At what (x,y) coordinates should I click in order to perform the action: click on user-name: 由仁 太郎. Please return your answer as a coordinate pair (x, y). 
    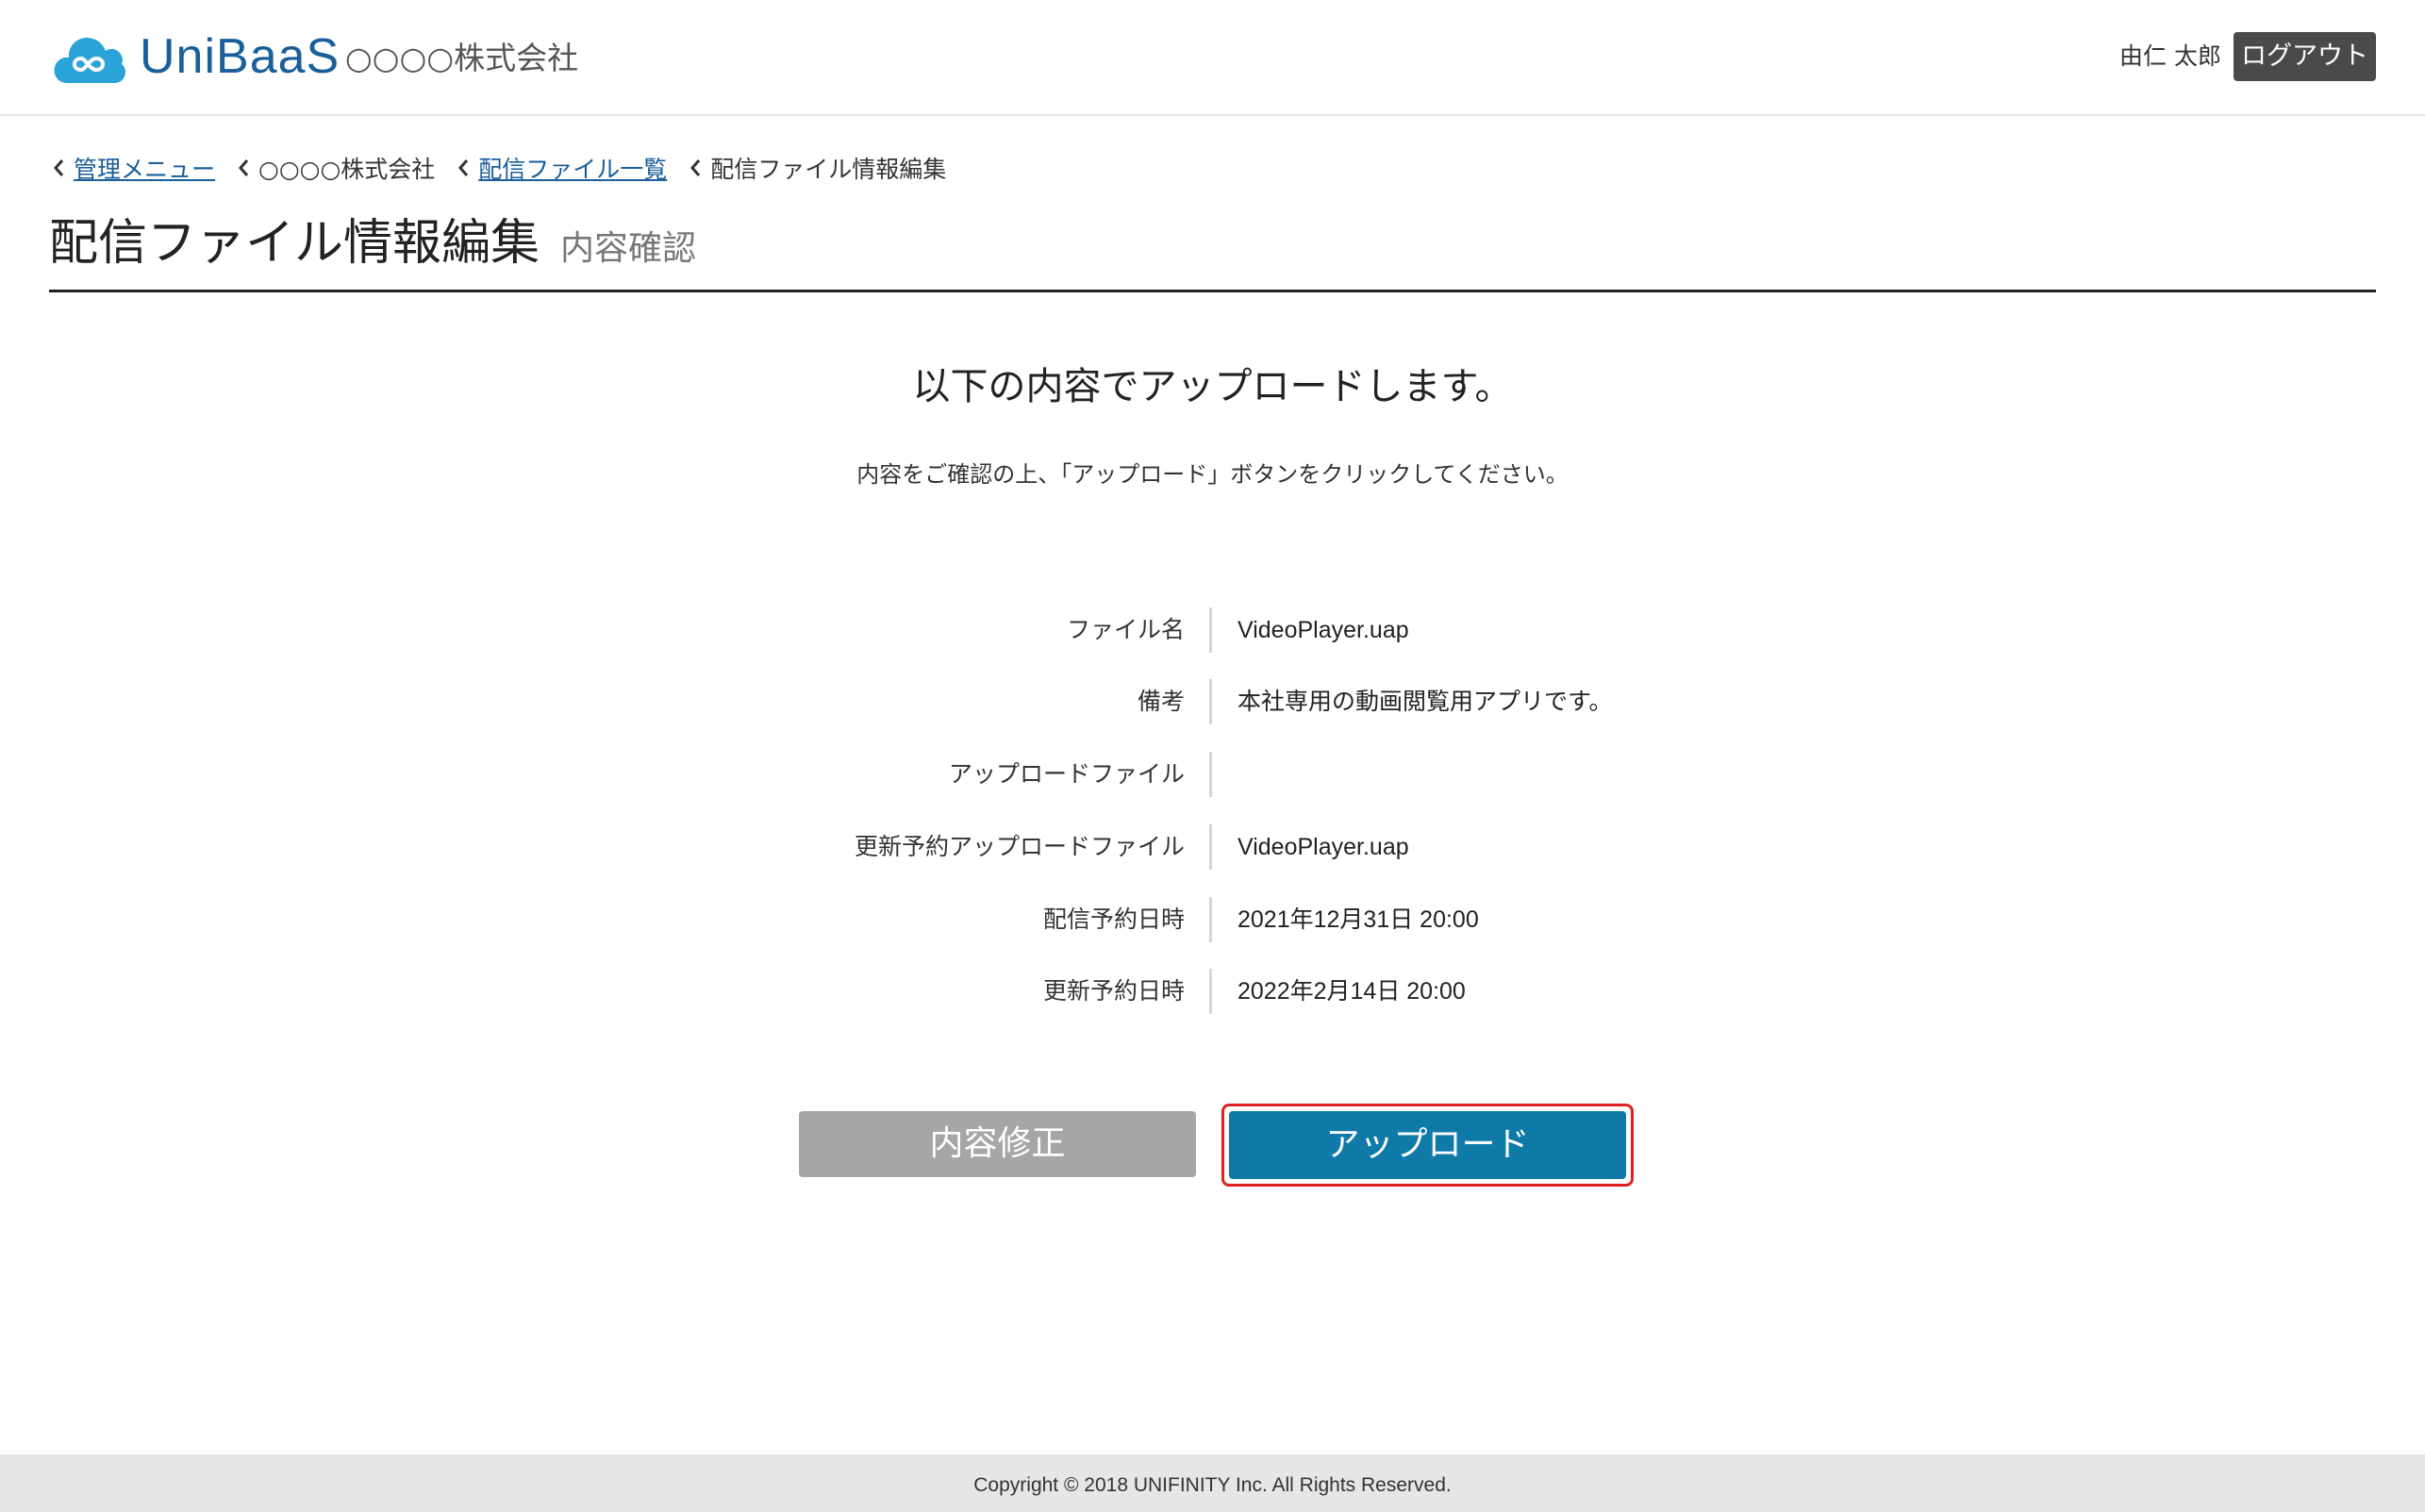
    Looking at the image, I should click on (2170, 56).